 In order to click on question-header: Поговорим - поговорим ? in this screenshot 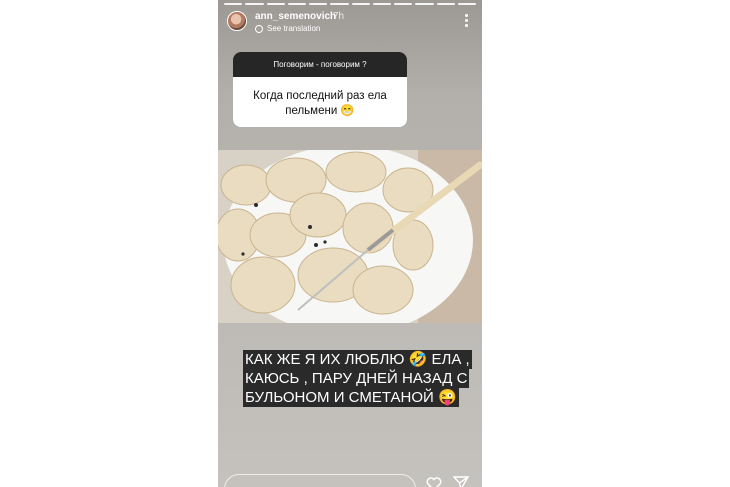, I will do `click(320, 64)`.